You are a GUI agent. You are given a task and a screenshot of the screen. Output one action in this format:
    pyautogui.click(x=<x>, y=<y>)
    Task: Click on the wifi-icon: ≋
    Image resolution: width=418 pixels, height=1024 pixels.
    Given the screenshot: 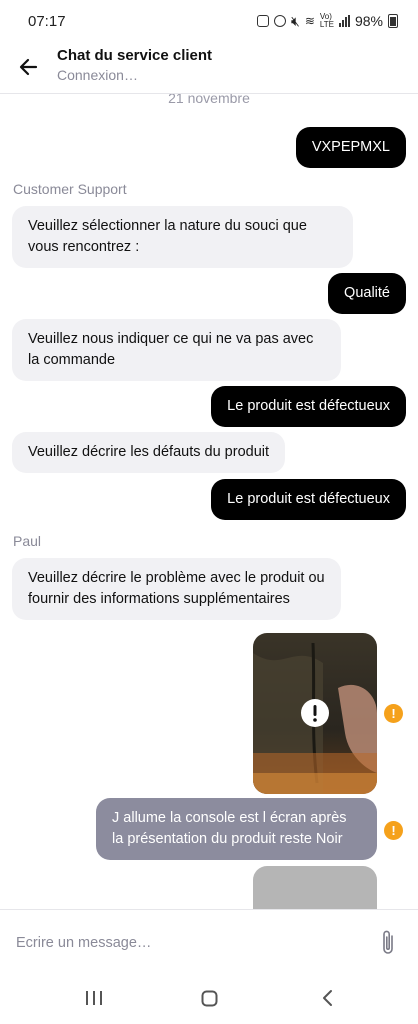 What is the action you would take?
    pyautogui.click(x=309, y=21)
    